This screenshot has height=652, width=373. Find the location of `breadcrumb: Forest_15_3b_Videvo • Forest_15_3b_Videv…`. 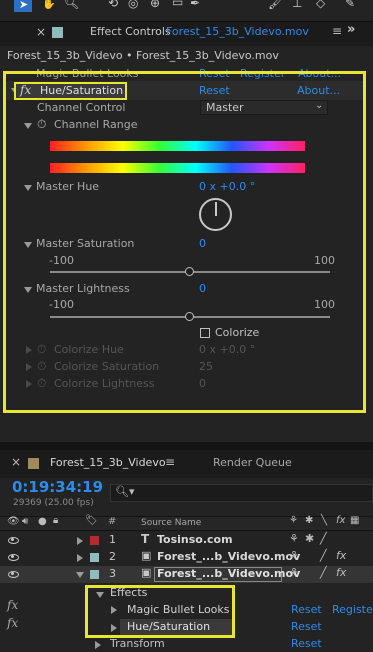

breadcrumb: Forest_15_3b_Videvo • Forest_15_3b_Videv… is located at coordinates (143, 55).